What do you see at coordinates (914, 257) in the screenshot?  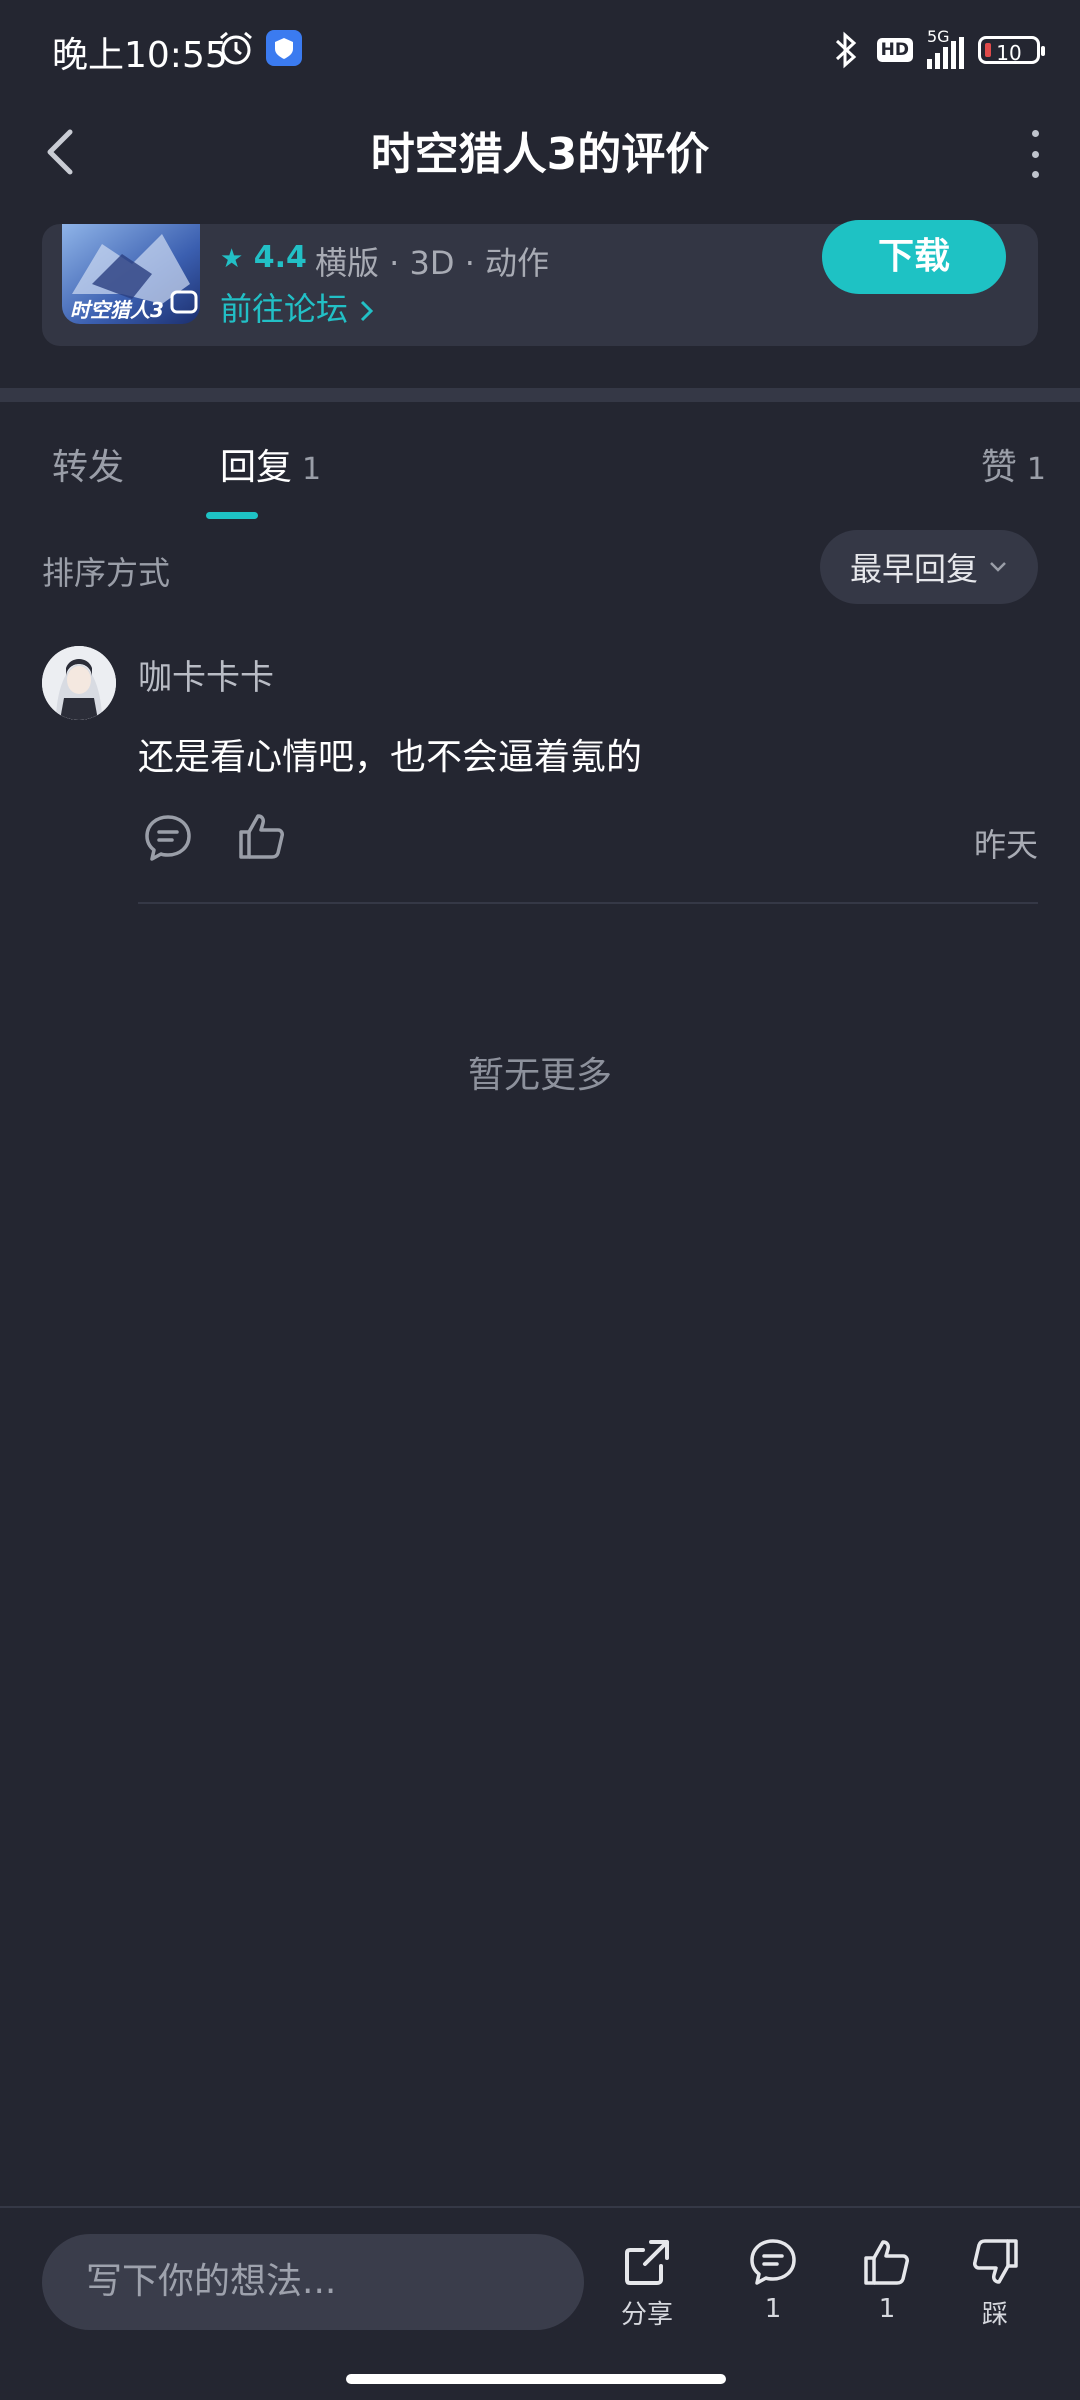 I see `download-button: 下载` at bounding box center [914, 257].